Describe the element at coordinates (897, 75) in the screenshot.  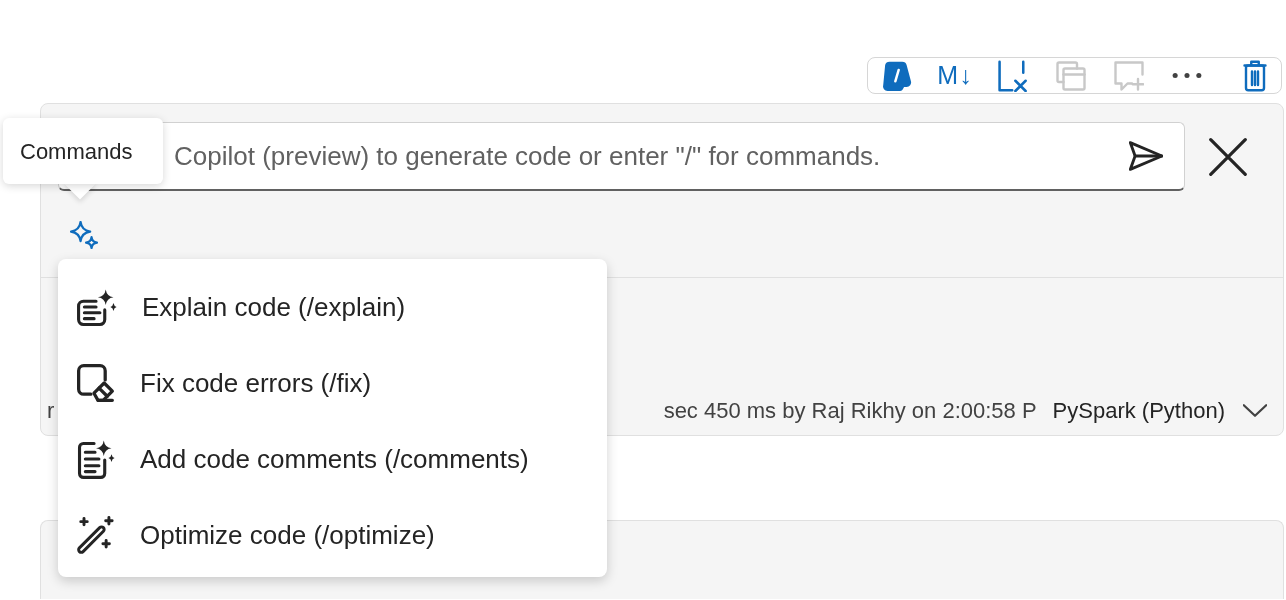
I see `logo-icon` at that location.